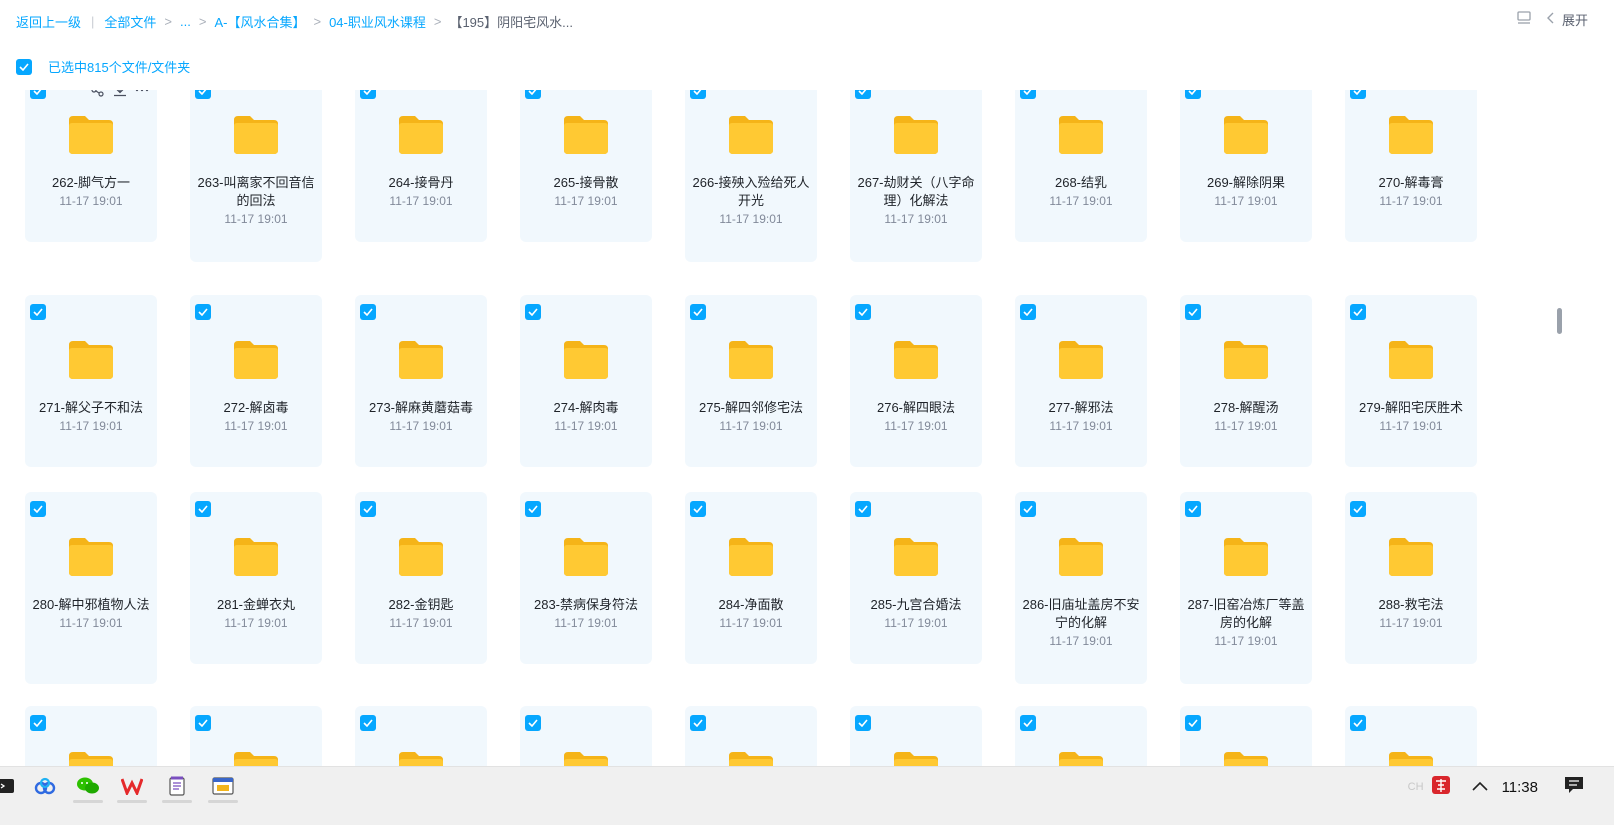 The image size is (1614, 825). Describe the element at coordinates (98, 96) in the screenshot. I see `share-icon` at that location.